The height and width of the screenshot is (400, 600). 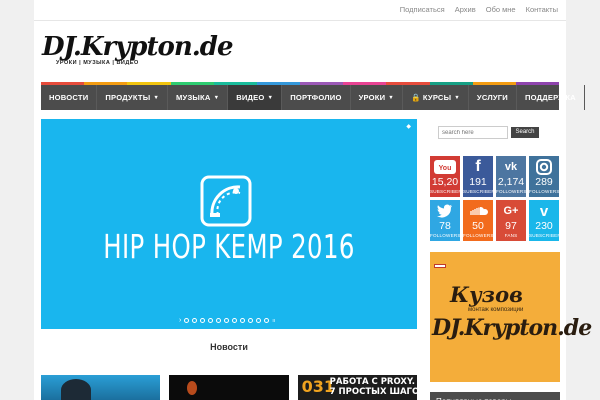 What do you see at coordinates (511, 235) in the screenshot?
I see `social-label: FANS` at bounding box center [511, 235].